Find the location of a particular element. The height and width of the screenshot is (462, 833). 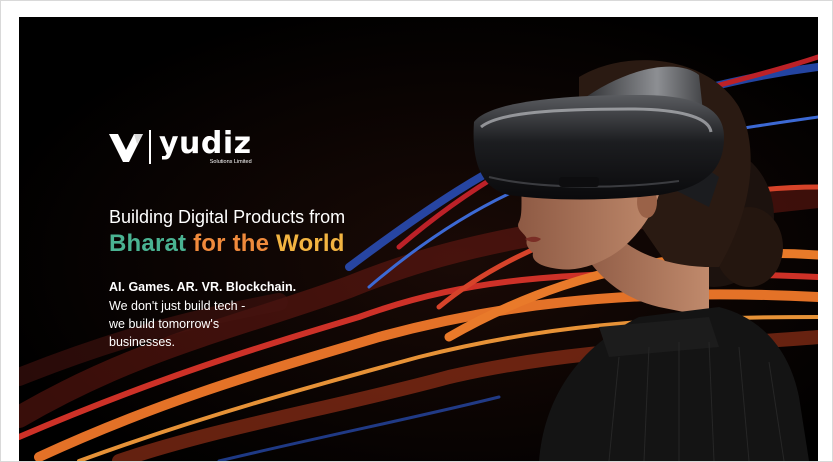

brand-logo: yudiz Solutions Limited is located at coordinates (180, 147).